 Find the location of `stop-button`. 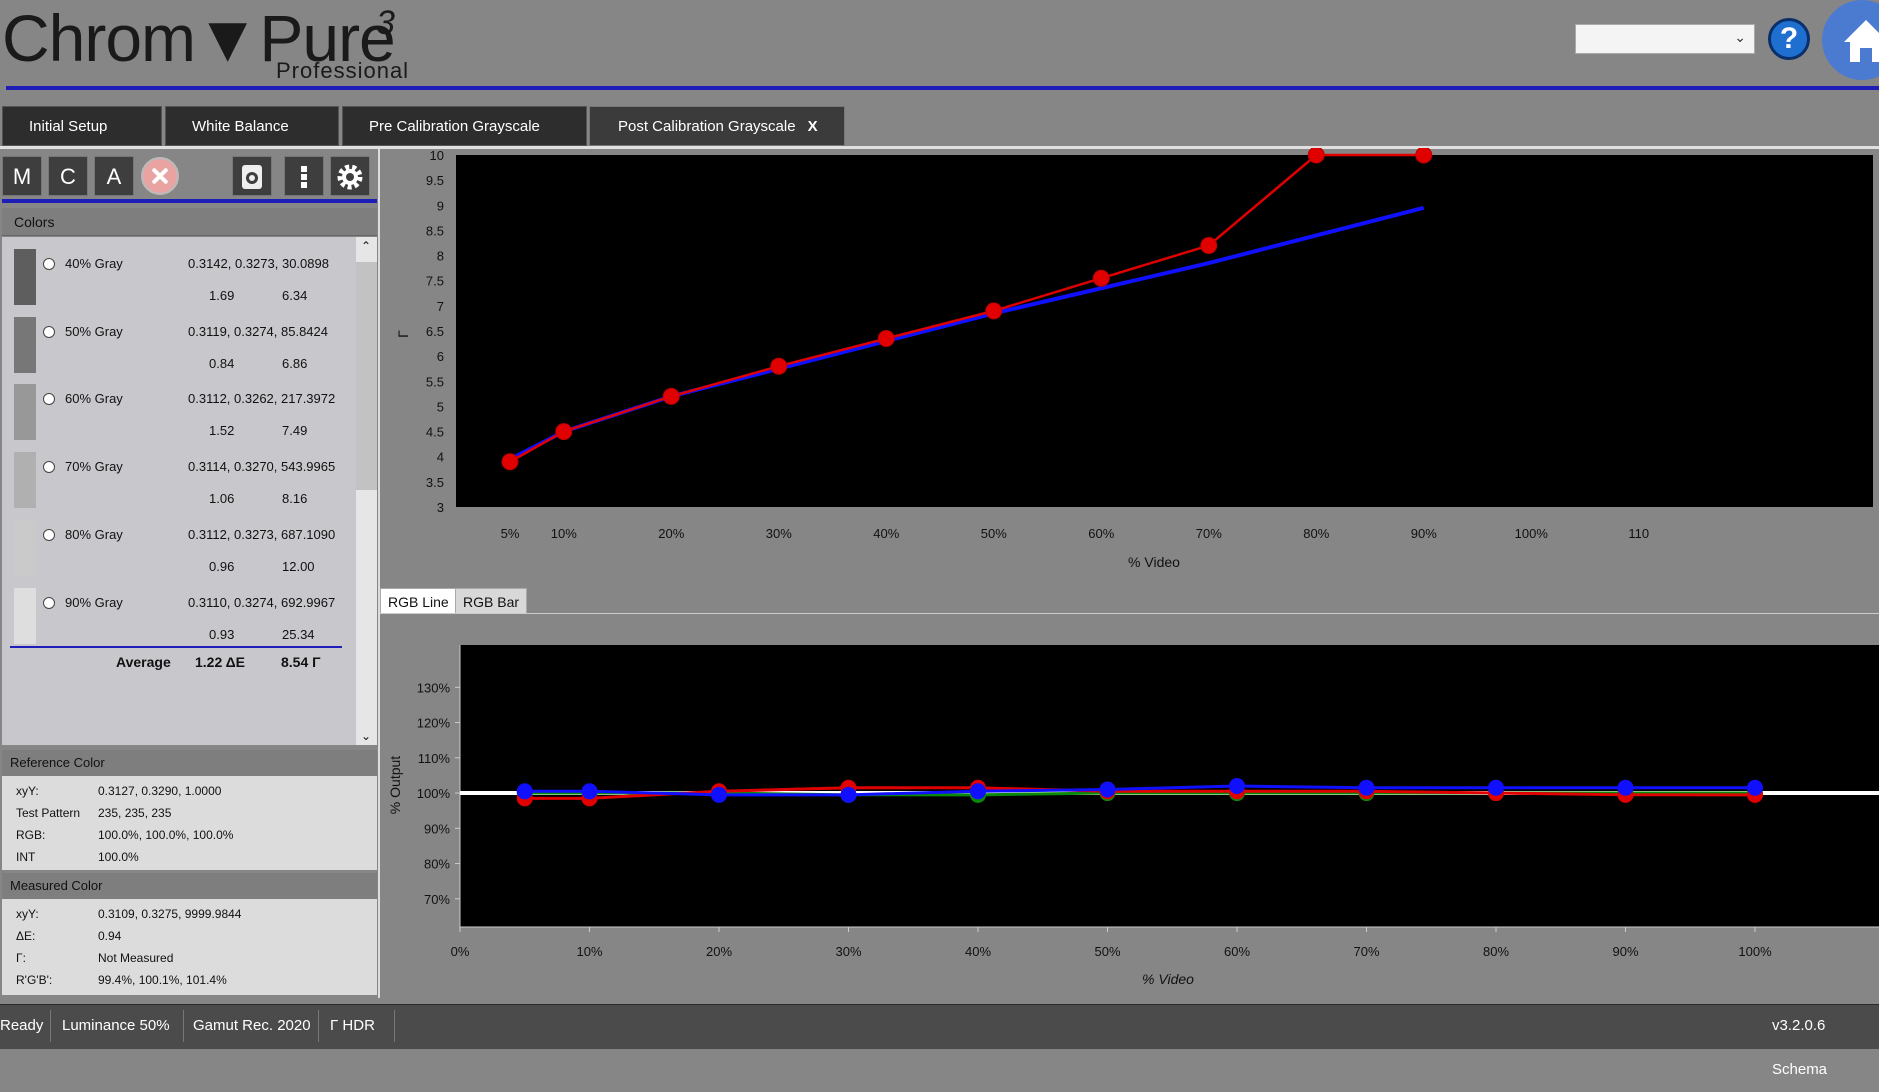

stop-button is located at coordinates (160, 176).